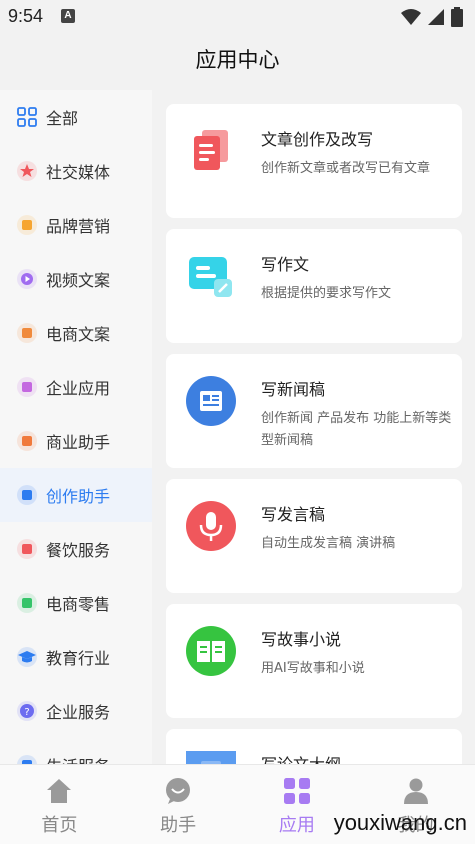  Describe the element at coordinates (68, 16) in the screenshot. I see `notification-icon: A` at that location.